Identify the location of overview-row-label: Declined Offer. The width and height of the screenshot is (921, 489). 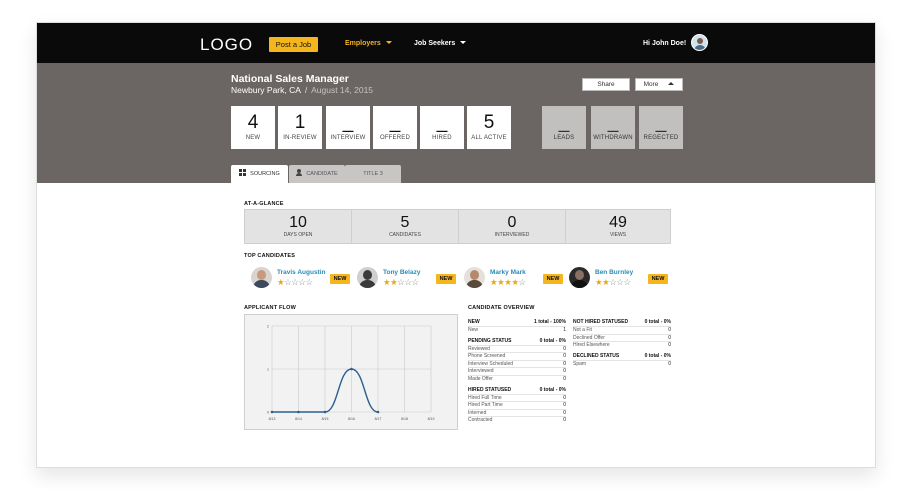
(589, 337).